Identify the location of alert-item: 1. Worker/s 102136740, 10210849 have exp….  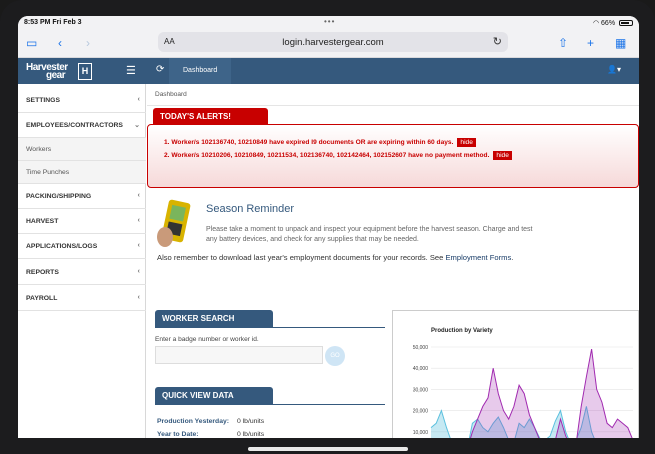
(320, 142).